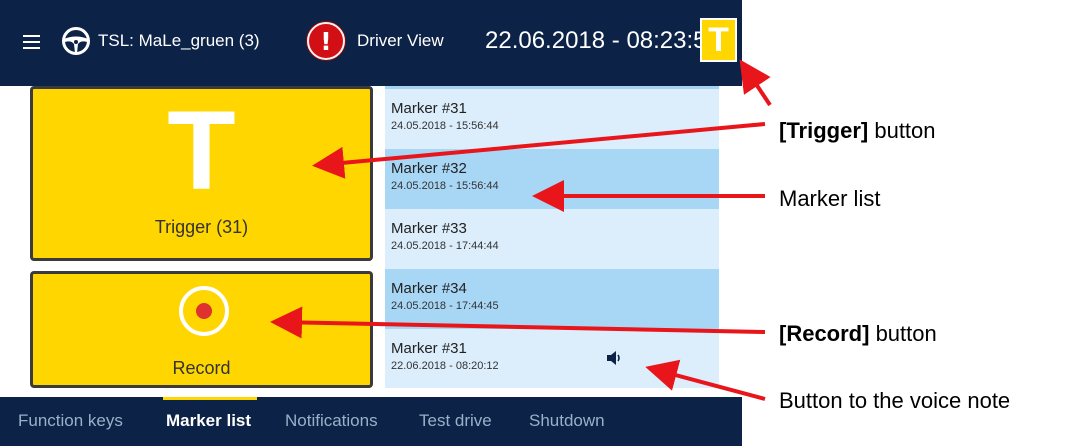  What do you see at coordinates (518, 322) in the screenshot?
I see `arrow-record` at bounding box center [518, 322].